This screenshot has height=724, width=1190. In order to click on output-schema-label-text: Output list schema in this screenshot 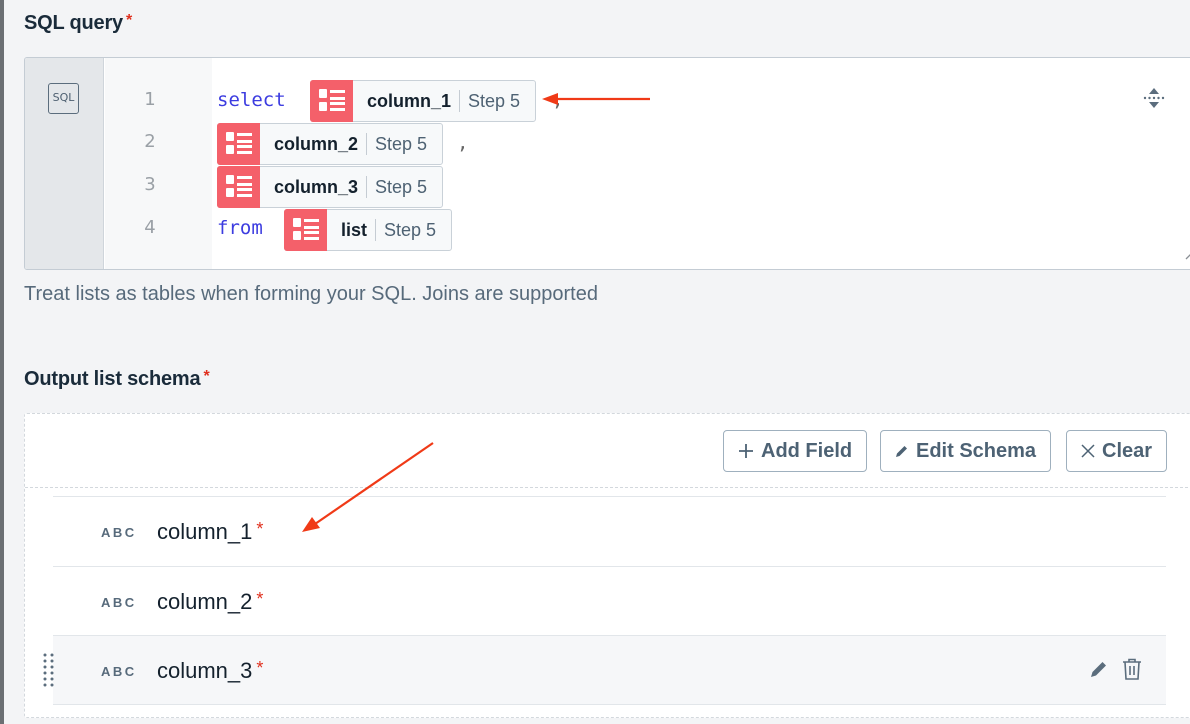, I will do `click(112, 379)`.